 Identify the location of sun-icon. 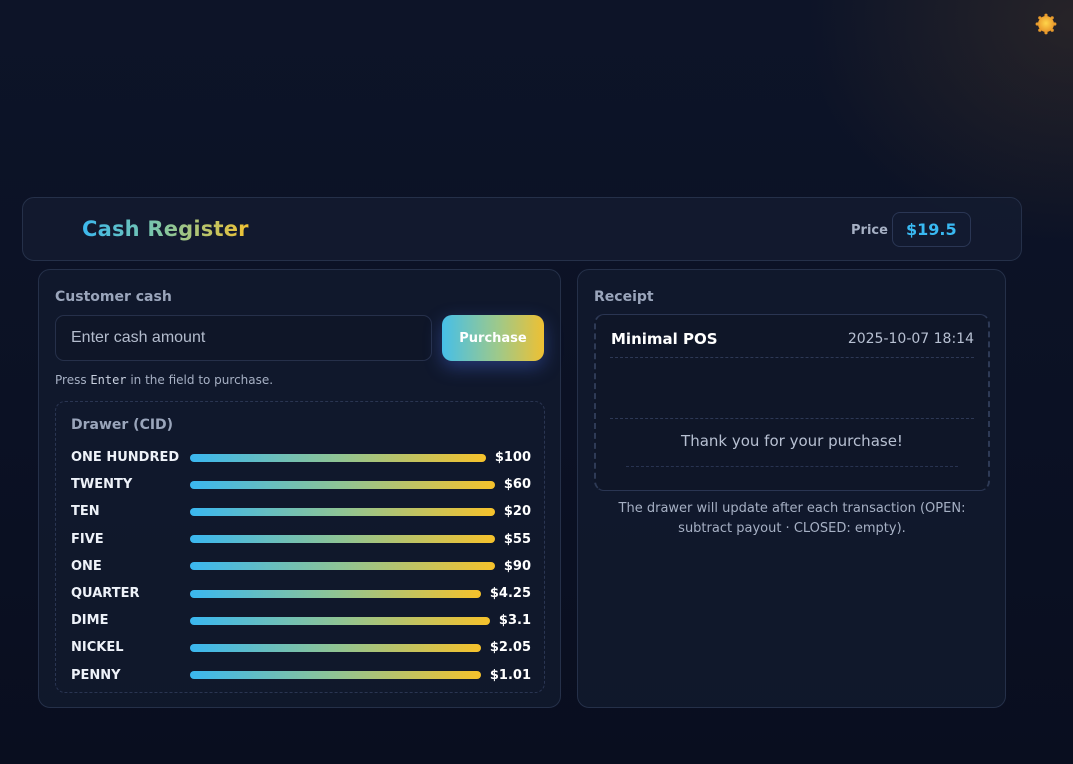
(1046, 24).